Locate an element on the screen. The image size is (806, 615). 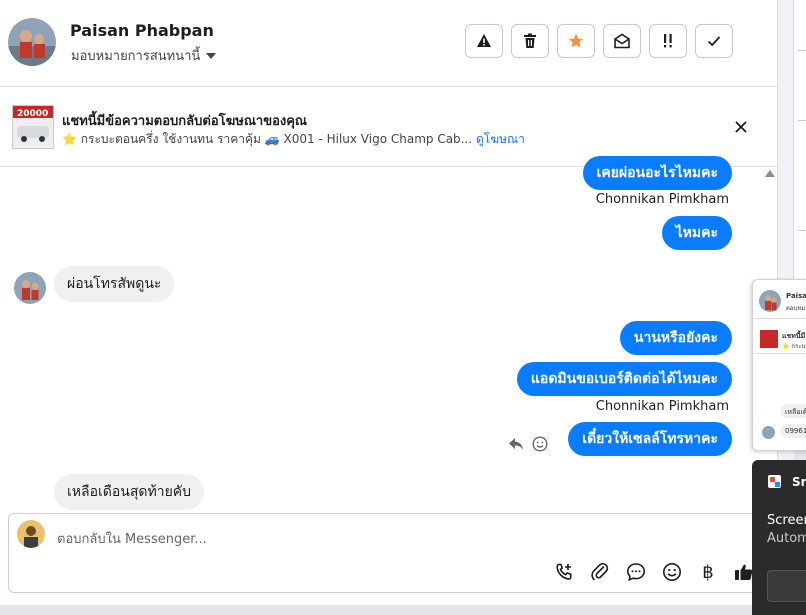
check-icon is located at coordinates (714, 41).